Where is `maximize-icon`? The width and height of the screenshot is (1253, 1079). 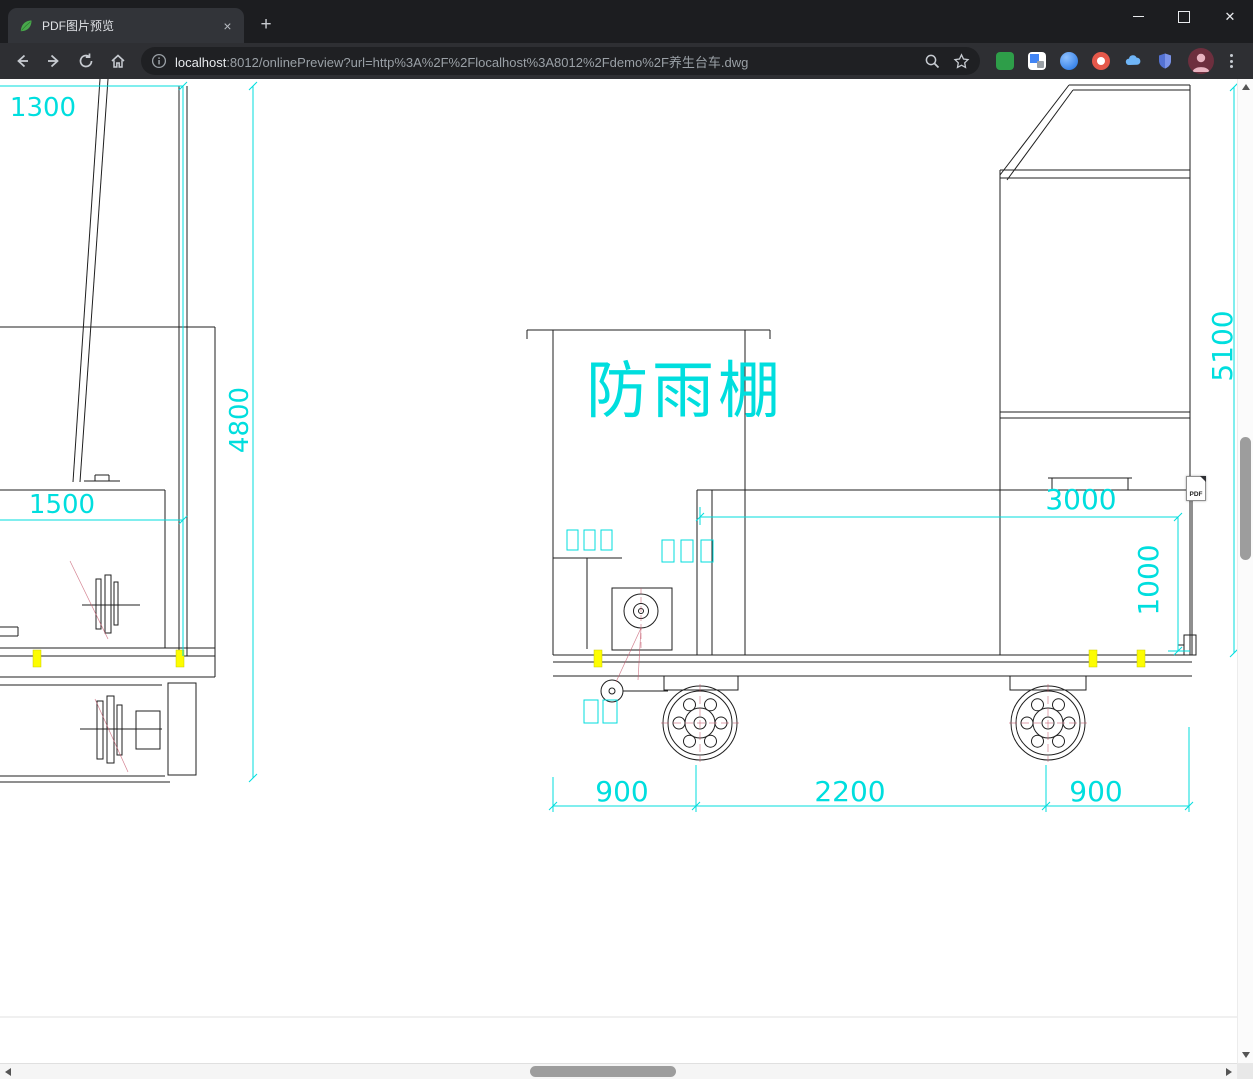
maximize-icon is located at coordinates (1184, 16).